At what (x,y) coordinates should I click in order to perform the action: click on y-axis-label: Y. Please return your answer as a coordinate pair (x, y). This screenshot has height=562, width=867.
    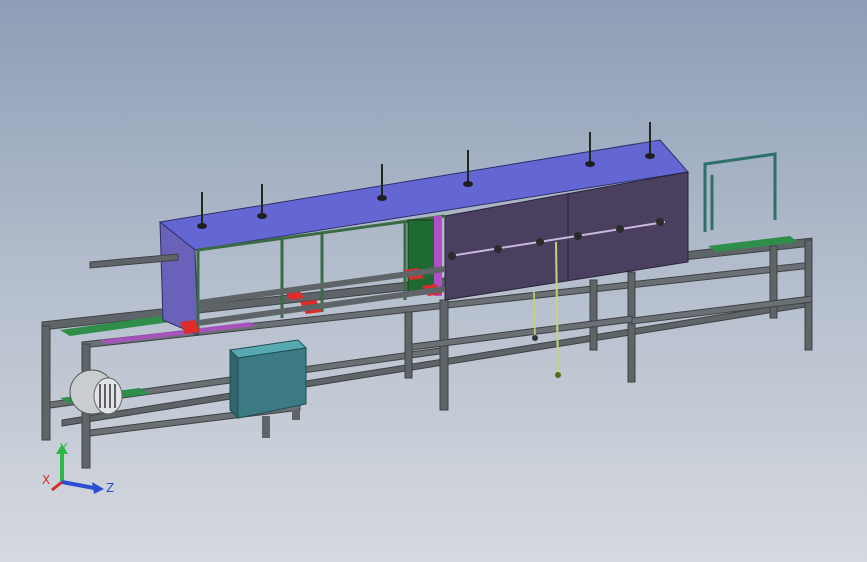
    Looking at the image, I should click on (63, 448).